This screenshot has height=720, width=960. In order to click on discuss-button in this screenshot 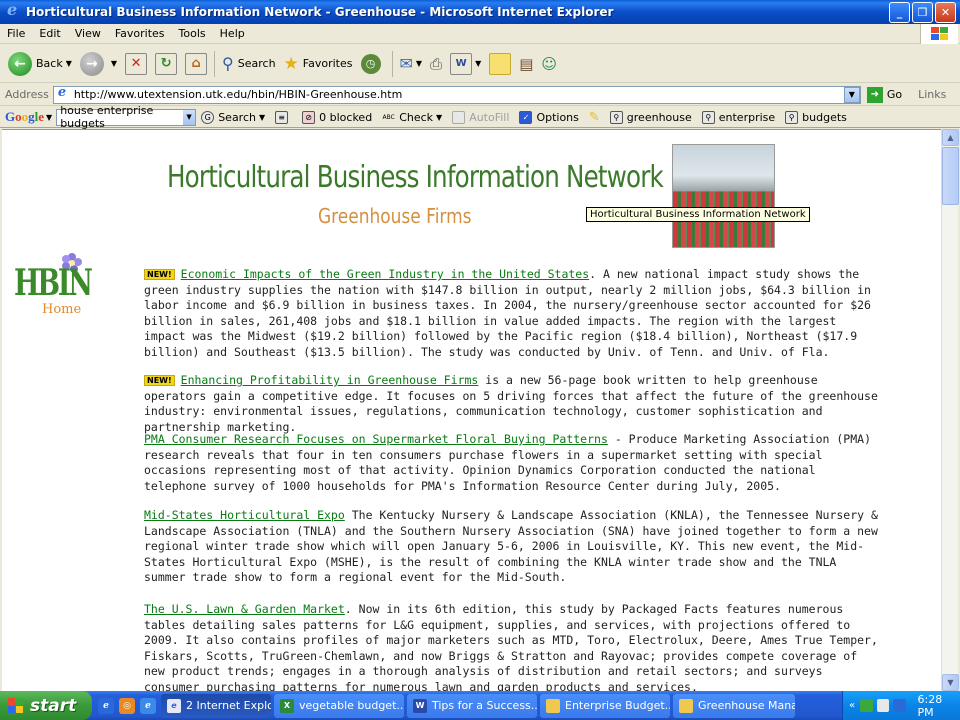, I will do `click(500, 64)`.